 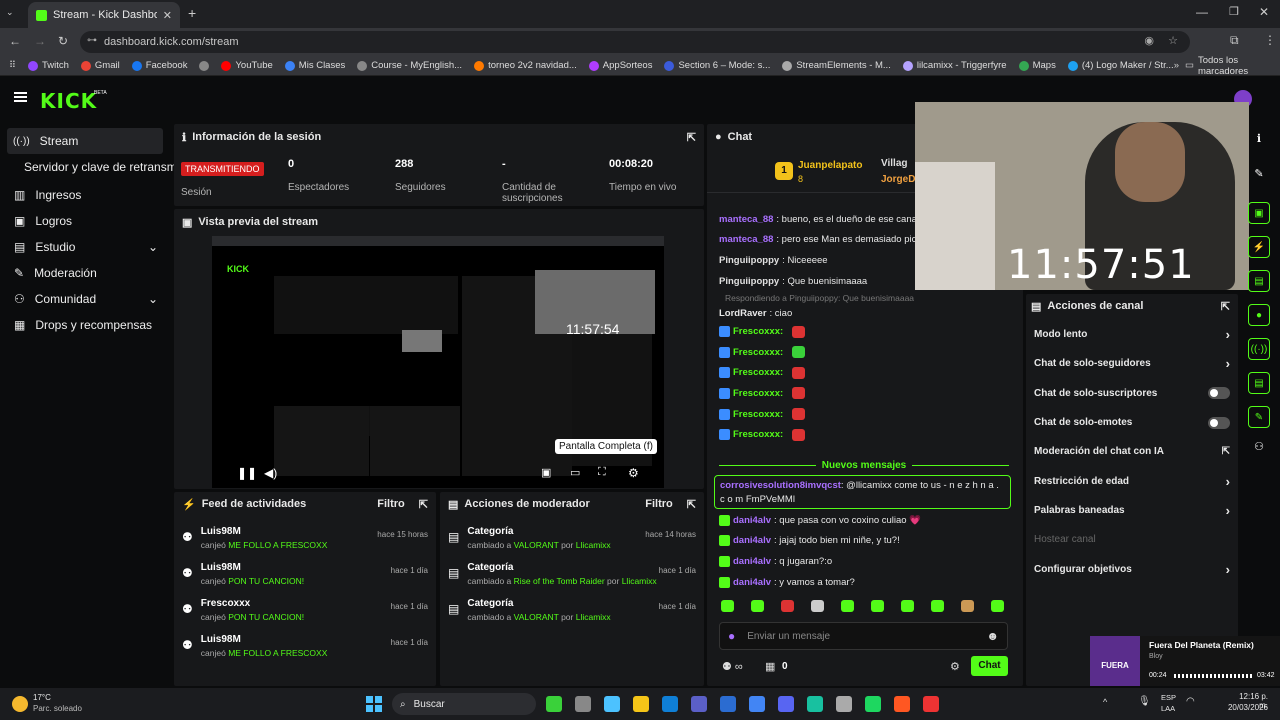 What do you see at coordinates (1132, 422) in the screenshot?
I see `channel-action: Chat de solo-emotes` at bounding box center [1132, 422].